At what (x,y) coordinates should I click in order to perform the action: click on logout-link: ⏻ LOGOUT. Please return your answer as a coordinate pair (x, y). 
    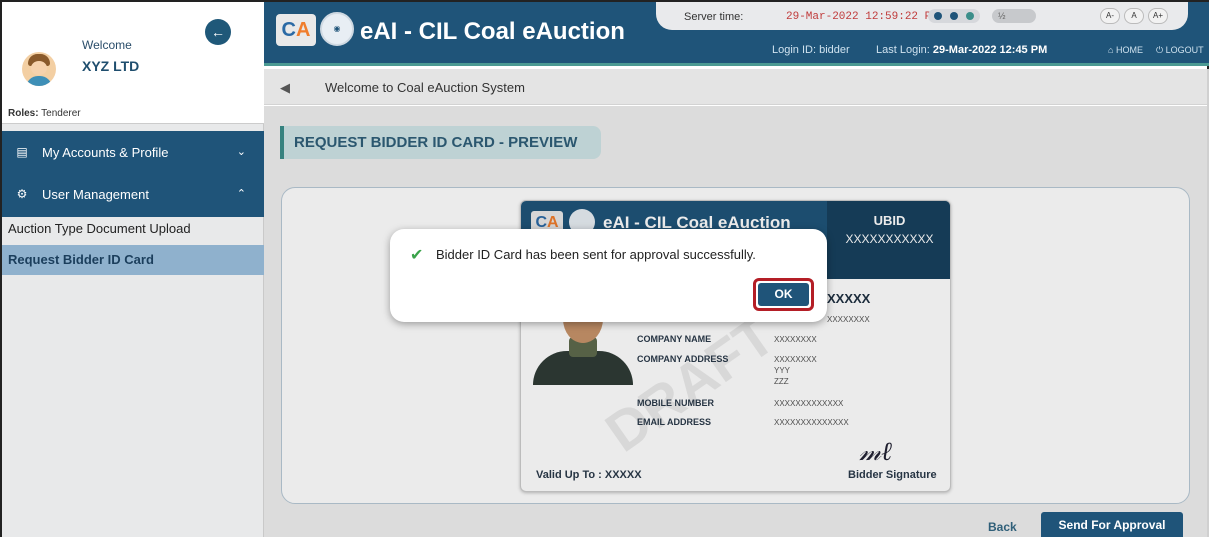
    Looking at the image, I should click on (1180, 50).